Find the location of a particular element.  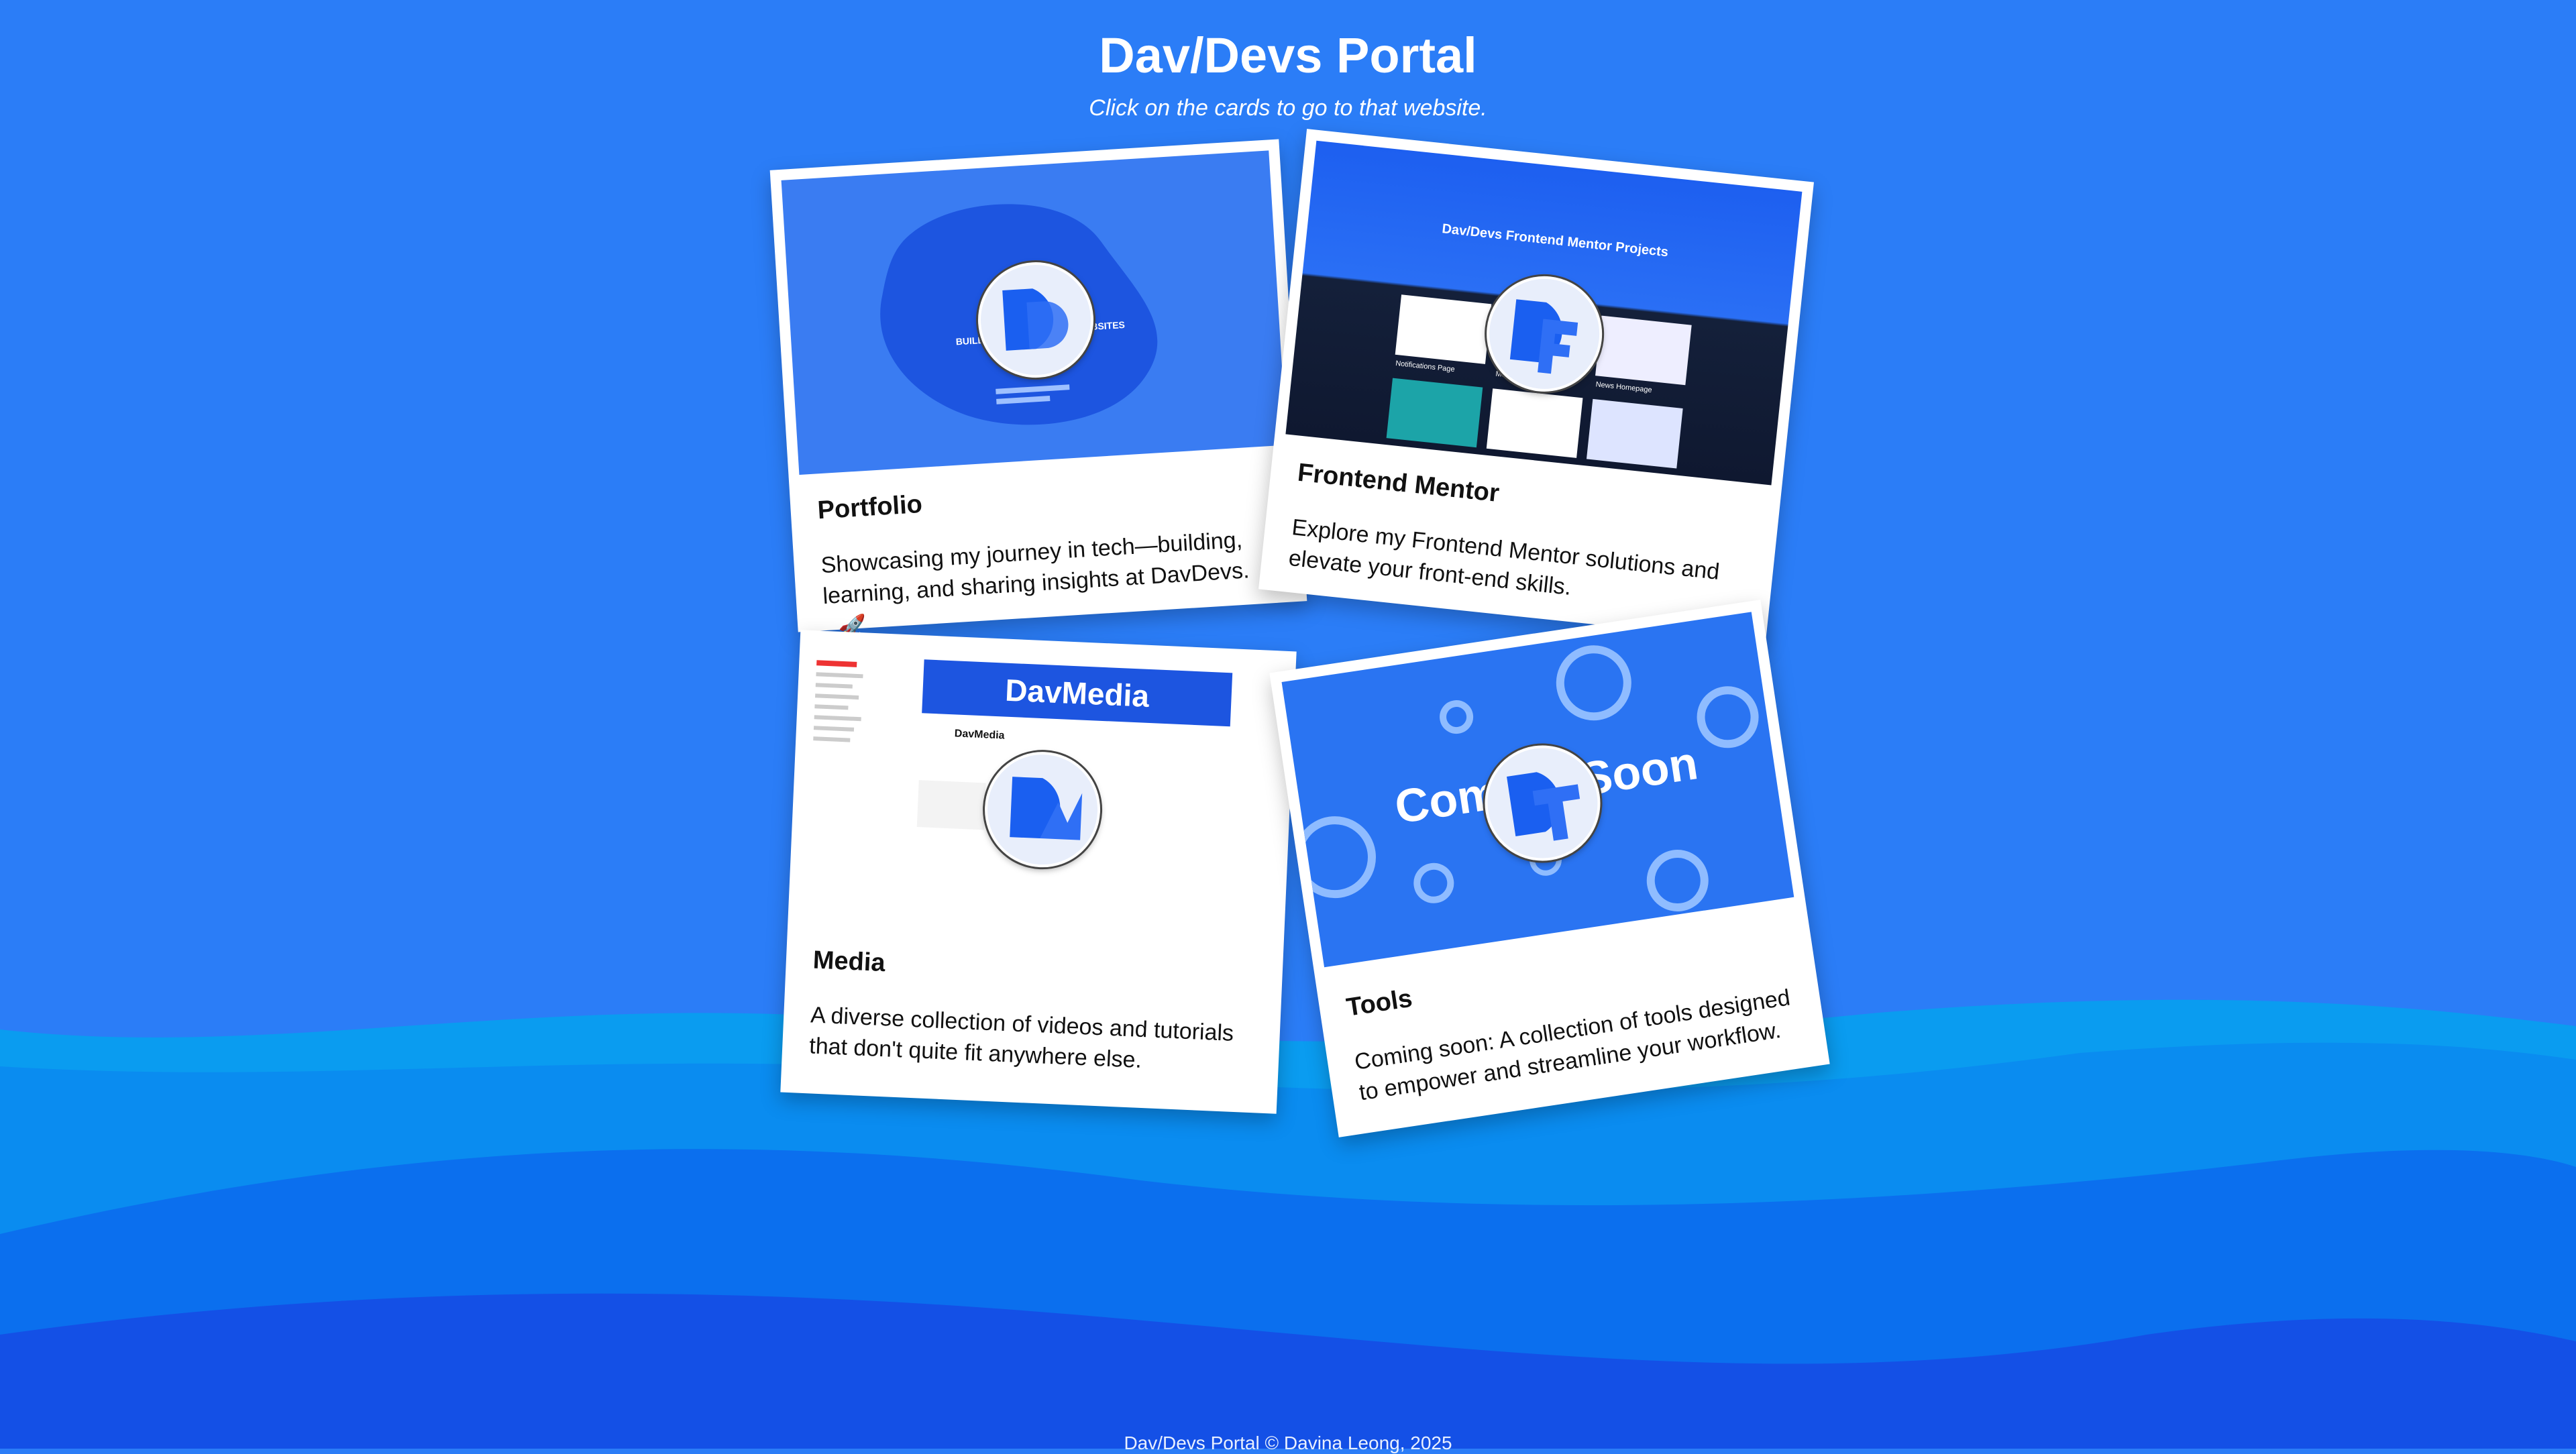

dt-logo-icon is located at coordinates (1543, 803).